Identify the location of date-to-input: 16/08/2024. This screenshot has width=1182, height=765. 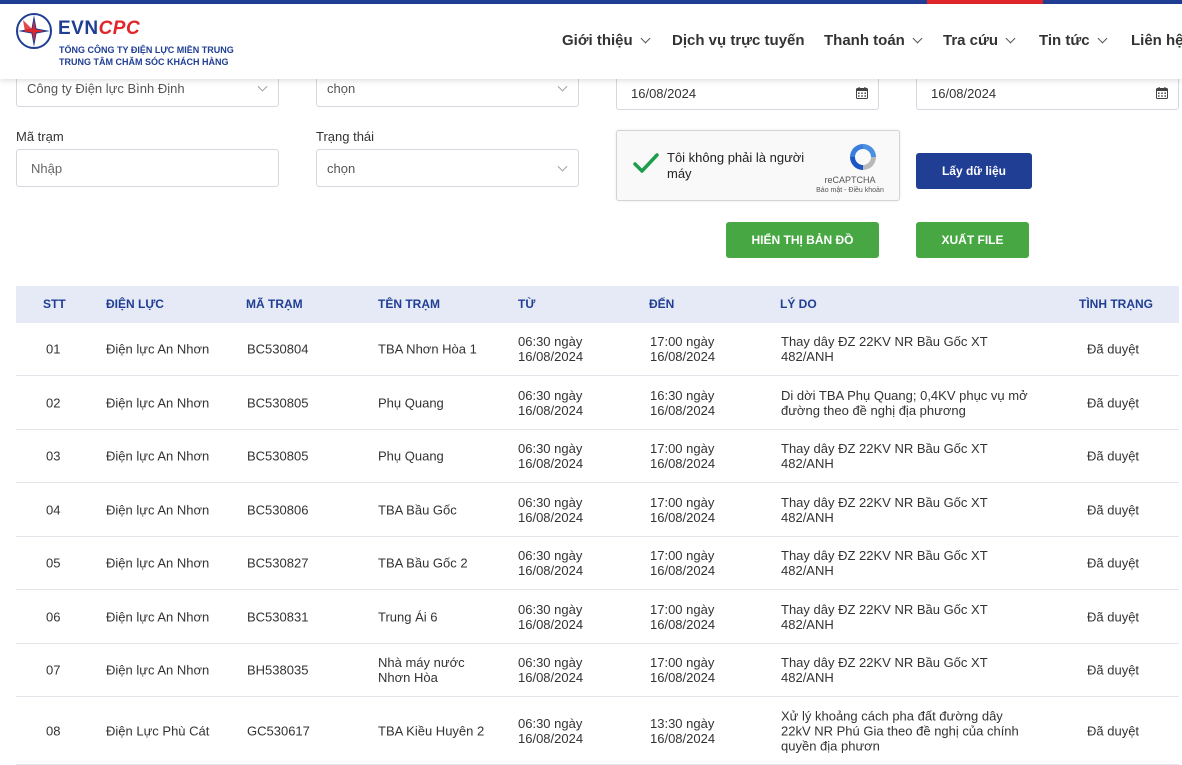
(1047, 93).